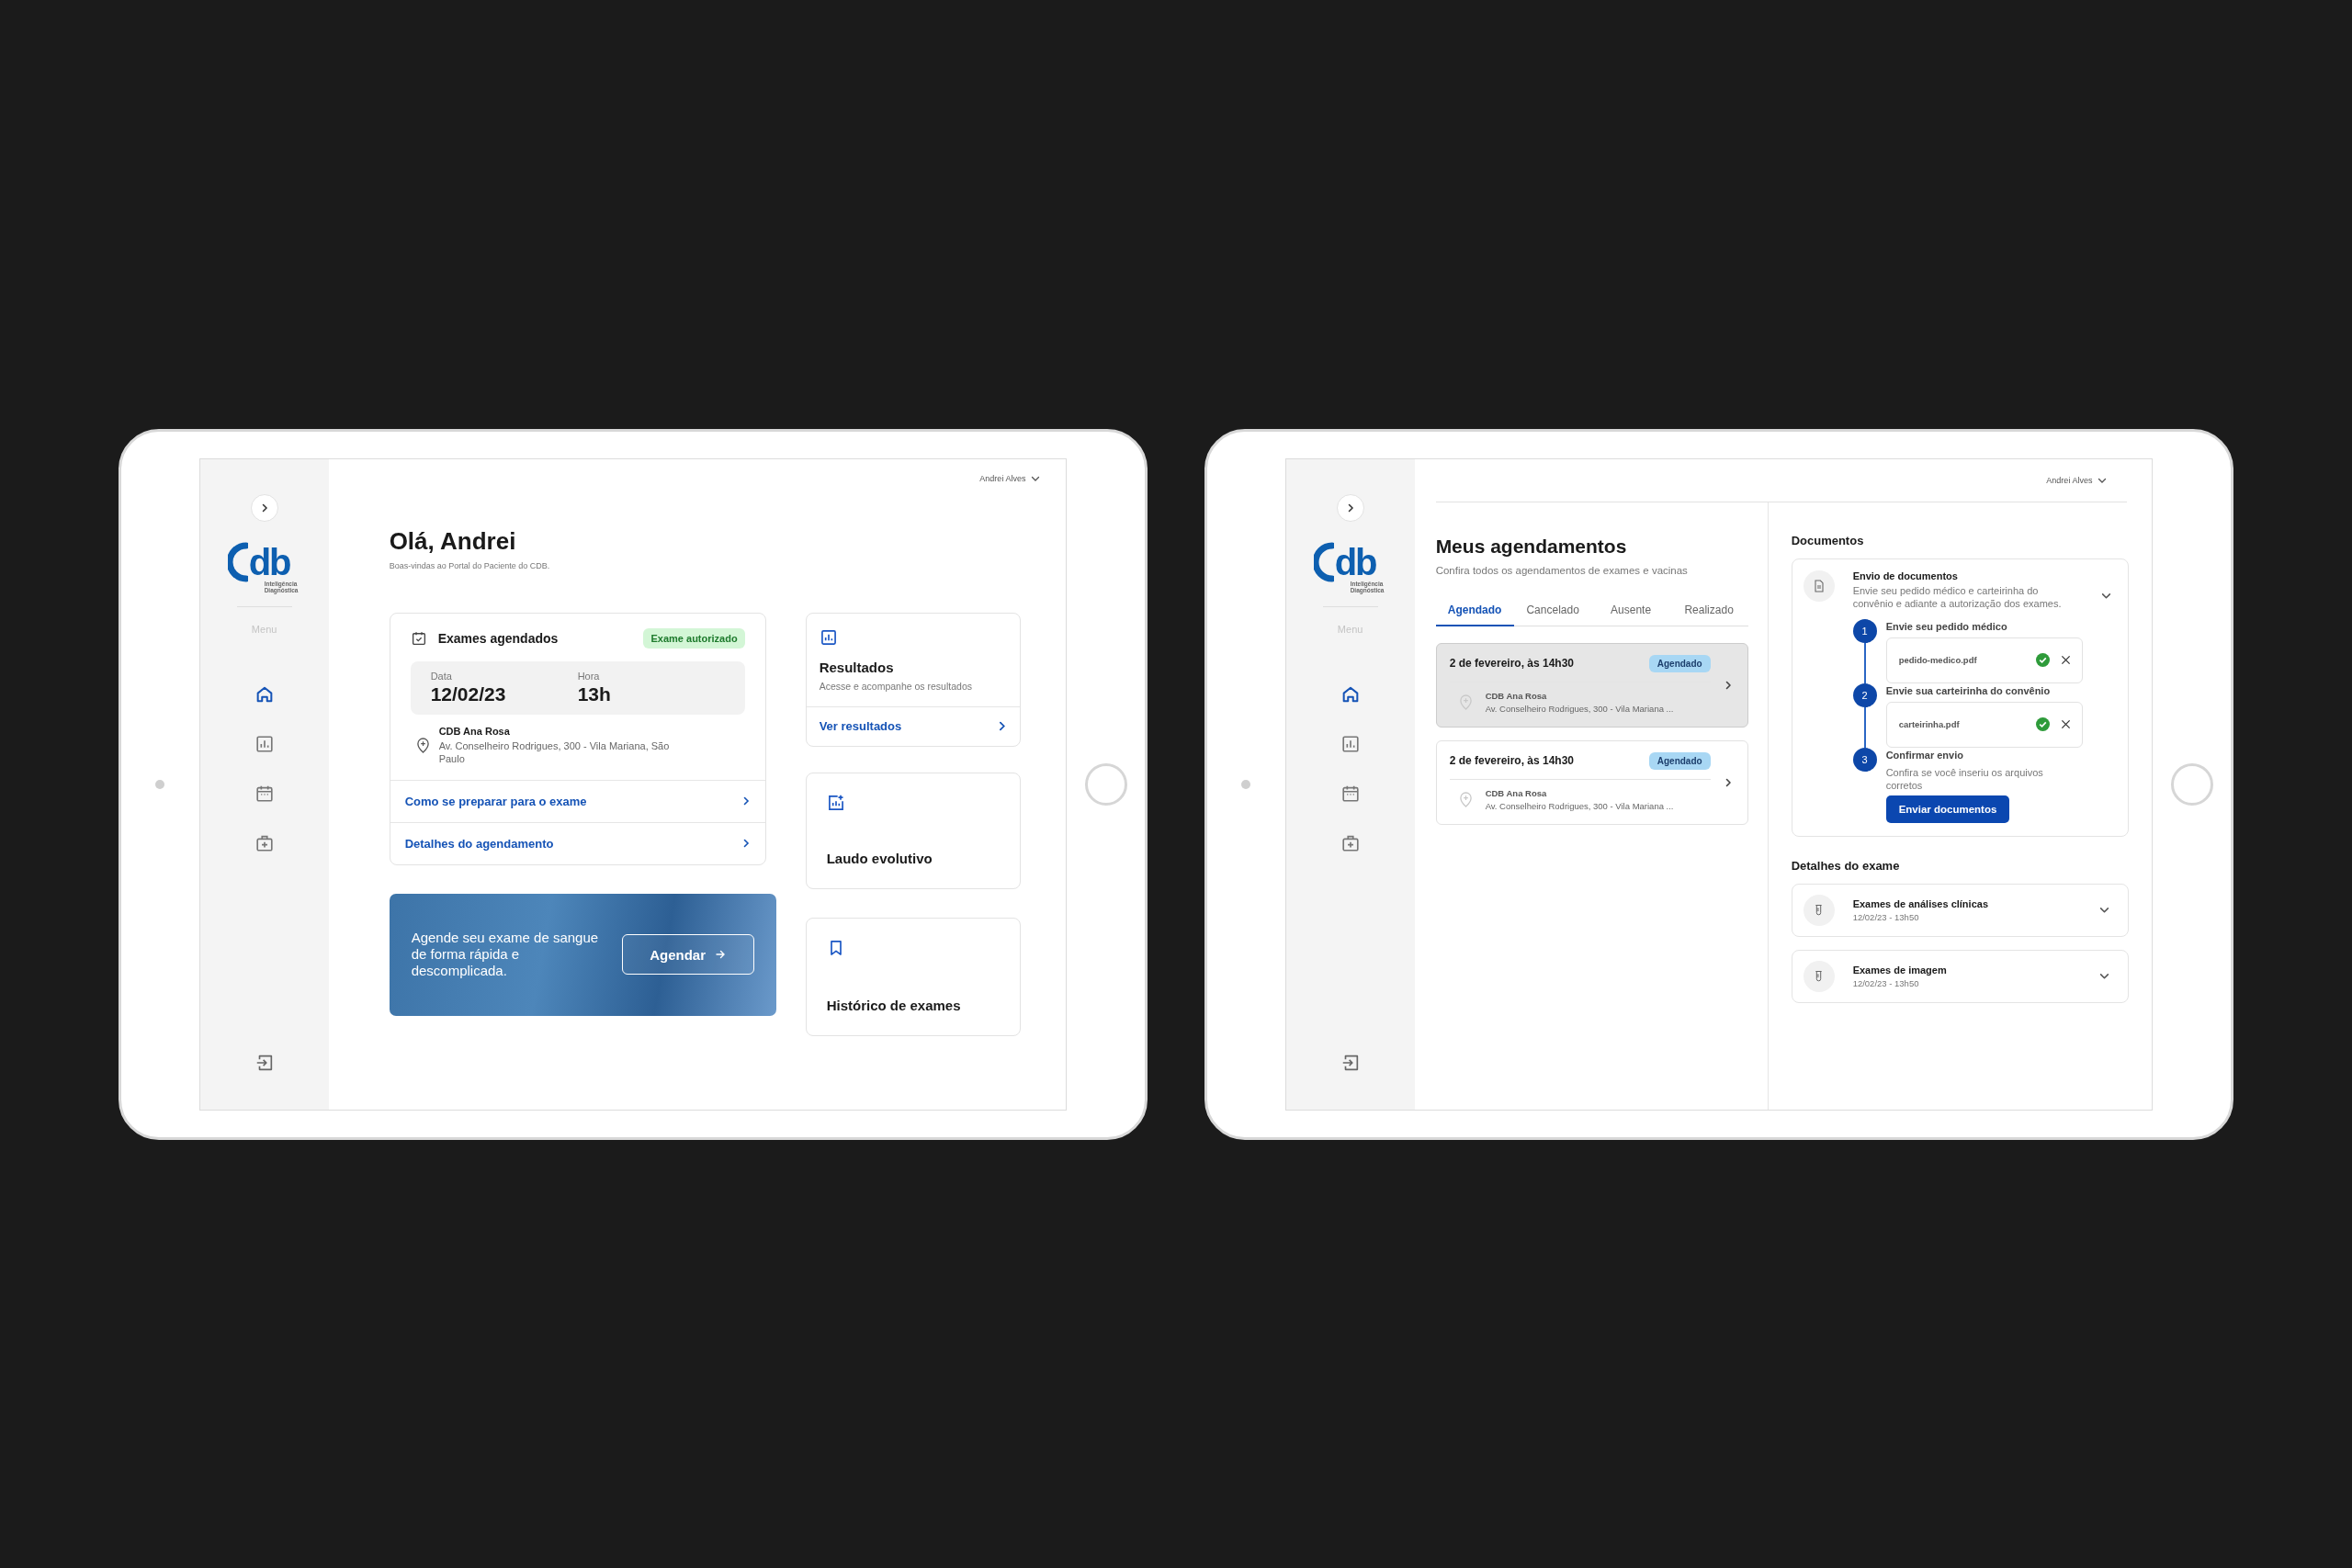 The width and height of the screenshot is (2352, 1568). What do you see at coordinates (1925, 755) in the screenshot?
I see `step-title: Confirmar envio` at bounding box center [1925, 755].